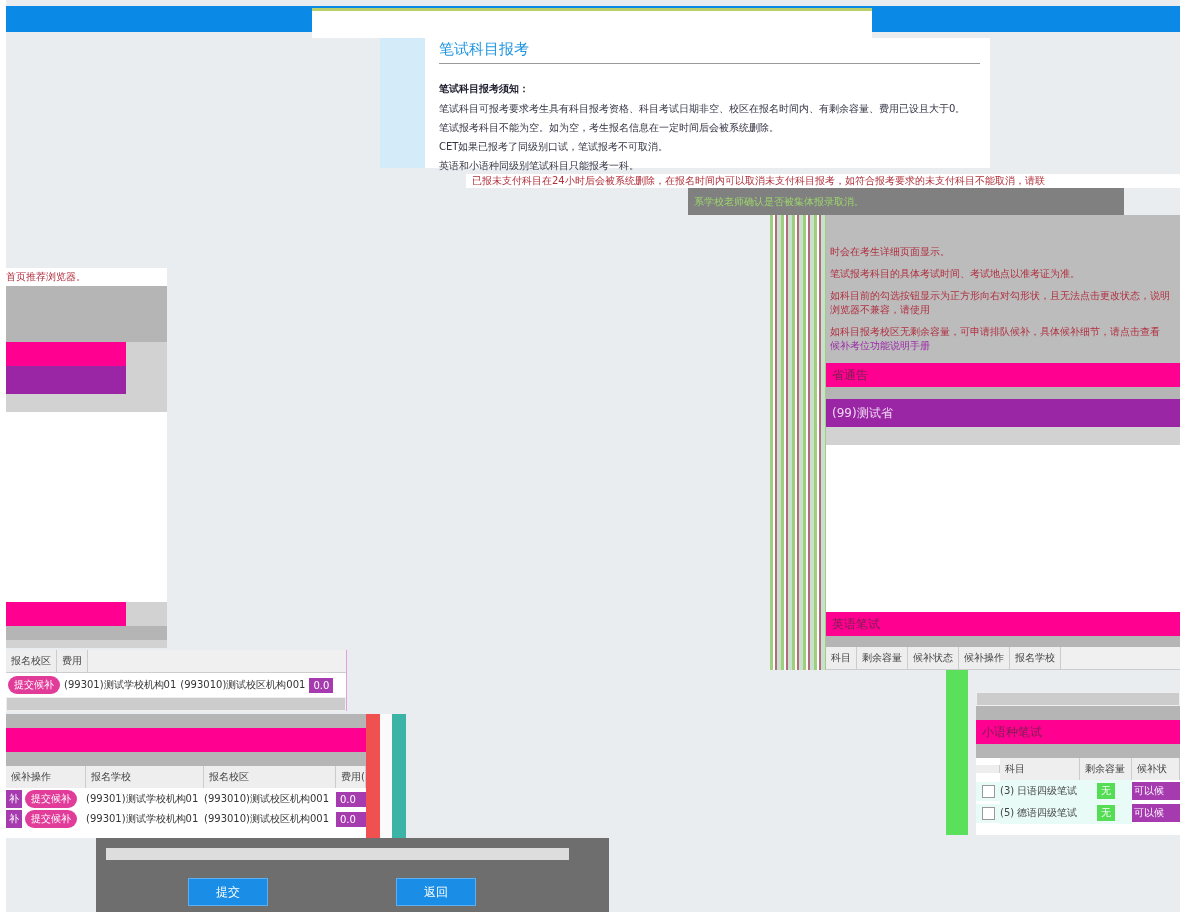 The width and height of the screenshot is (1180, 912). I want to click on notice-text: 笔试报考科目不能为空。如为空，考生报名信息在一定时间后会被系统删除。, so click(609, 128).